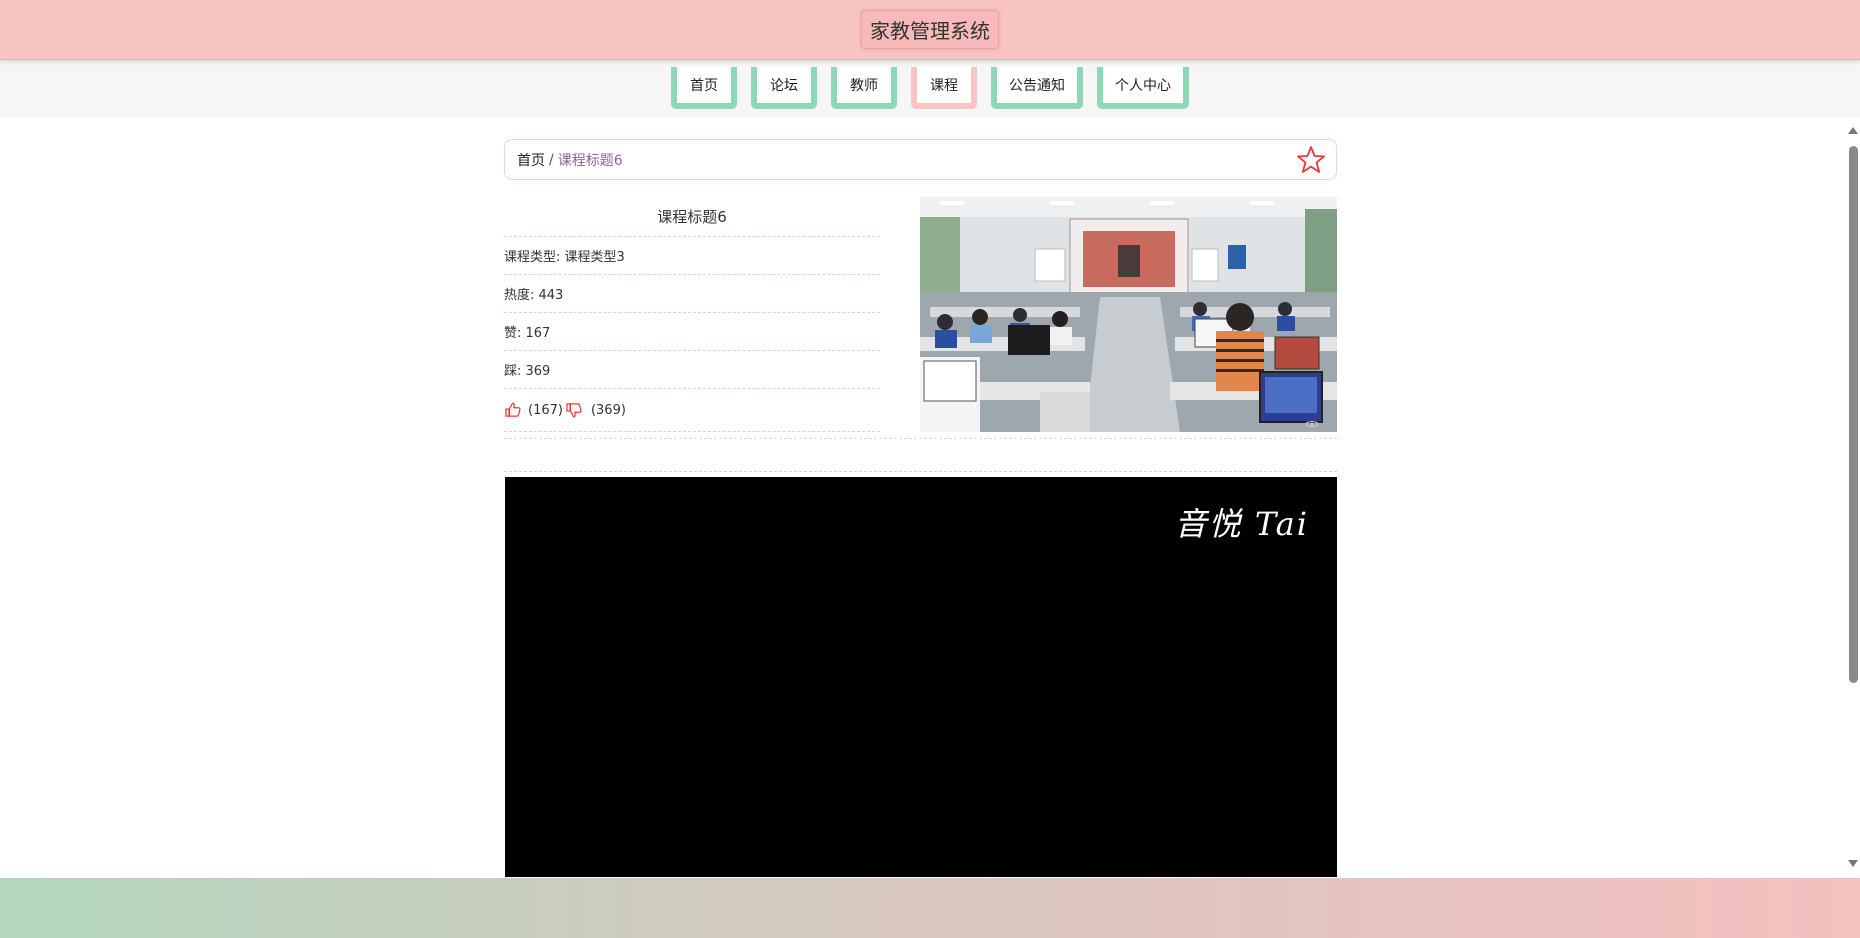 The image size is (1860, 938). What do you see at coordinates (531, 160) in the screenshot?
I see `breadcrumb-home-link: 首页` at bounding box center [531, 160].